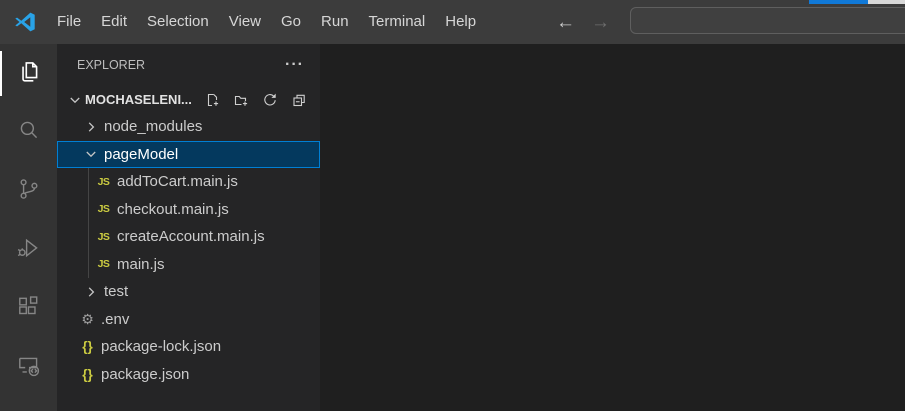 This screenshot has width=905, height=411. Describe the element at coordinates (241, 100) in the screenshot. I see `new-folder-icon` at that location.